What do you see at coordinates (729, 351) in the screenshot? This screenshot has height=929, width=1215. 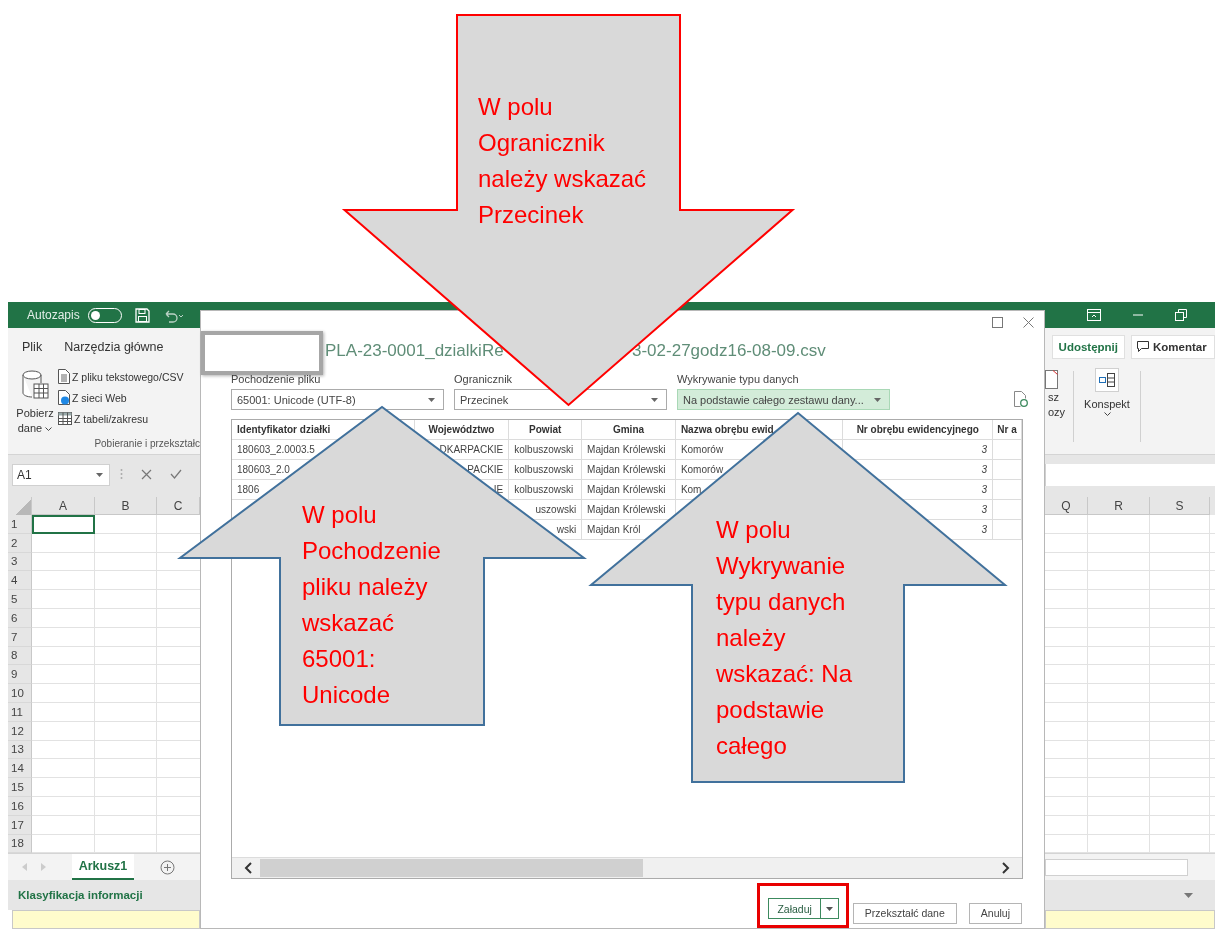 I see `dialog-title: 3-02-27godz16-08-09.csv` at bounding box center [729, 351].